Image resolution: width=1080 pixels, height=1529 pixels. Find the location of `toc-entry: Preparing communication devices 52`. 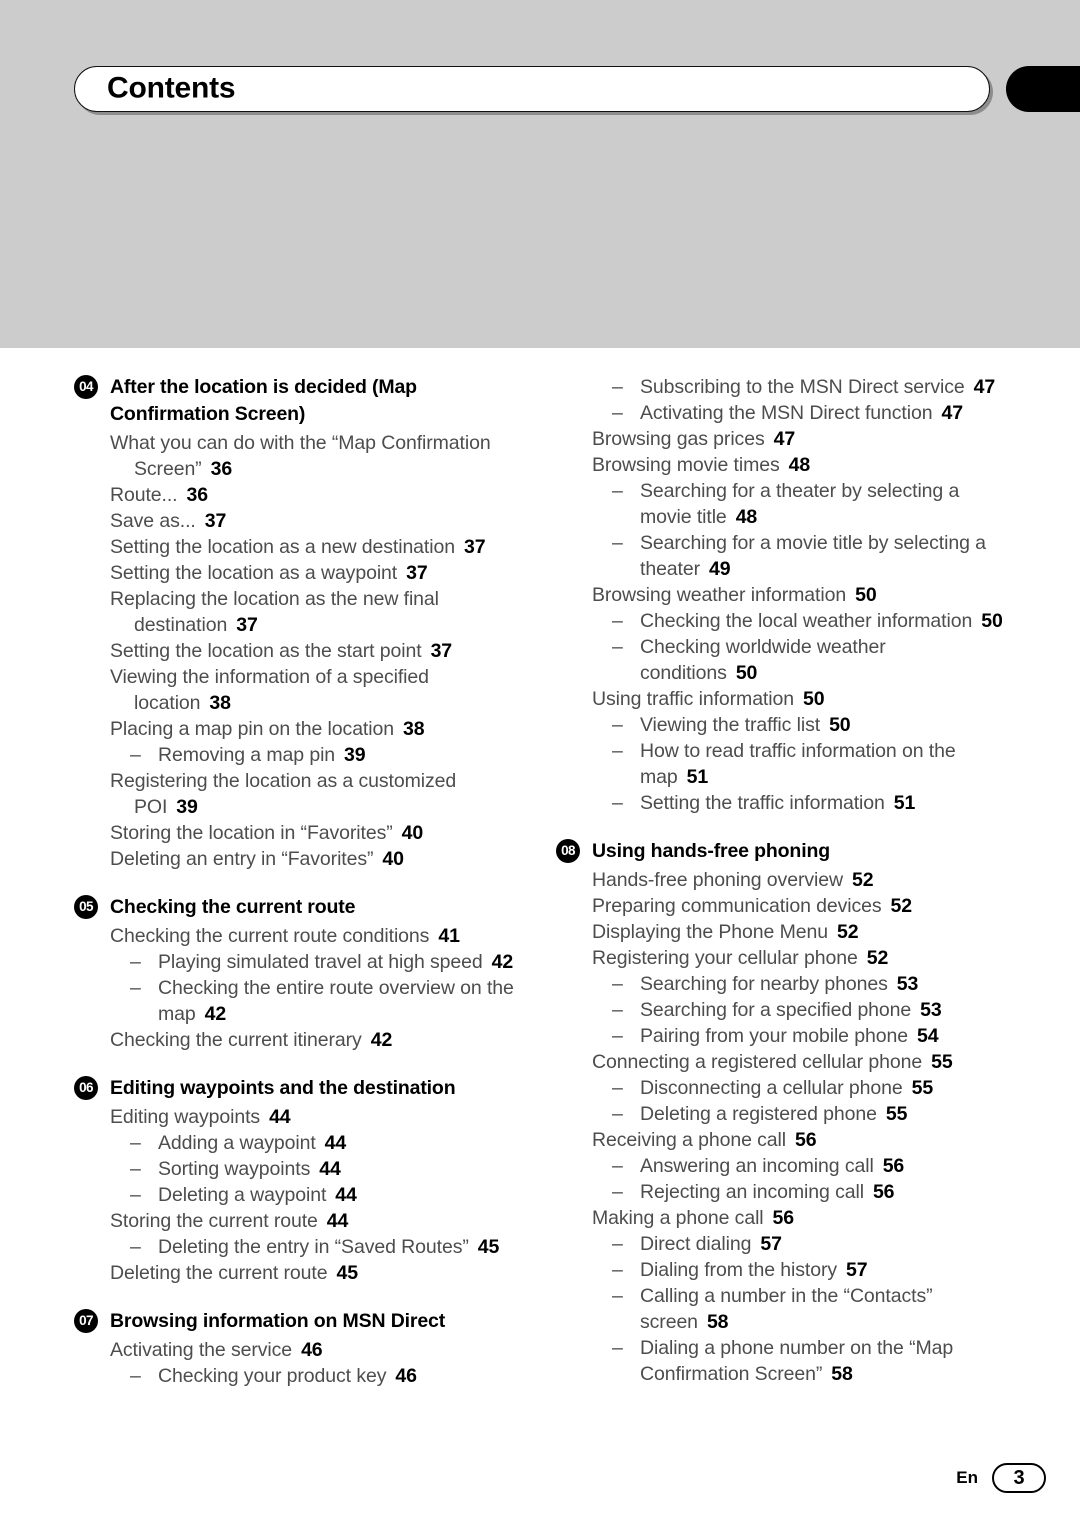

toc-entry: Preparing communication devices 52 is located at coordinates (781, 906).